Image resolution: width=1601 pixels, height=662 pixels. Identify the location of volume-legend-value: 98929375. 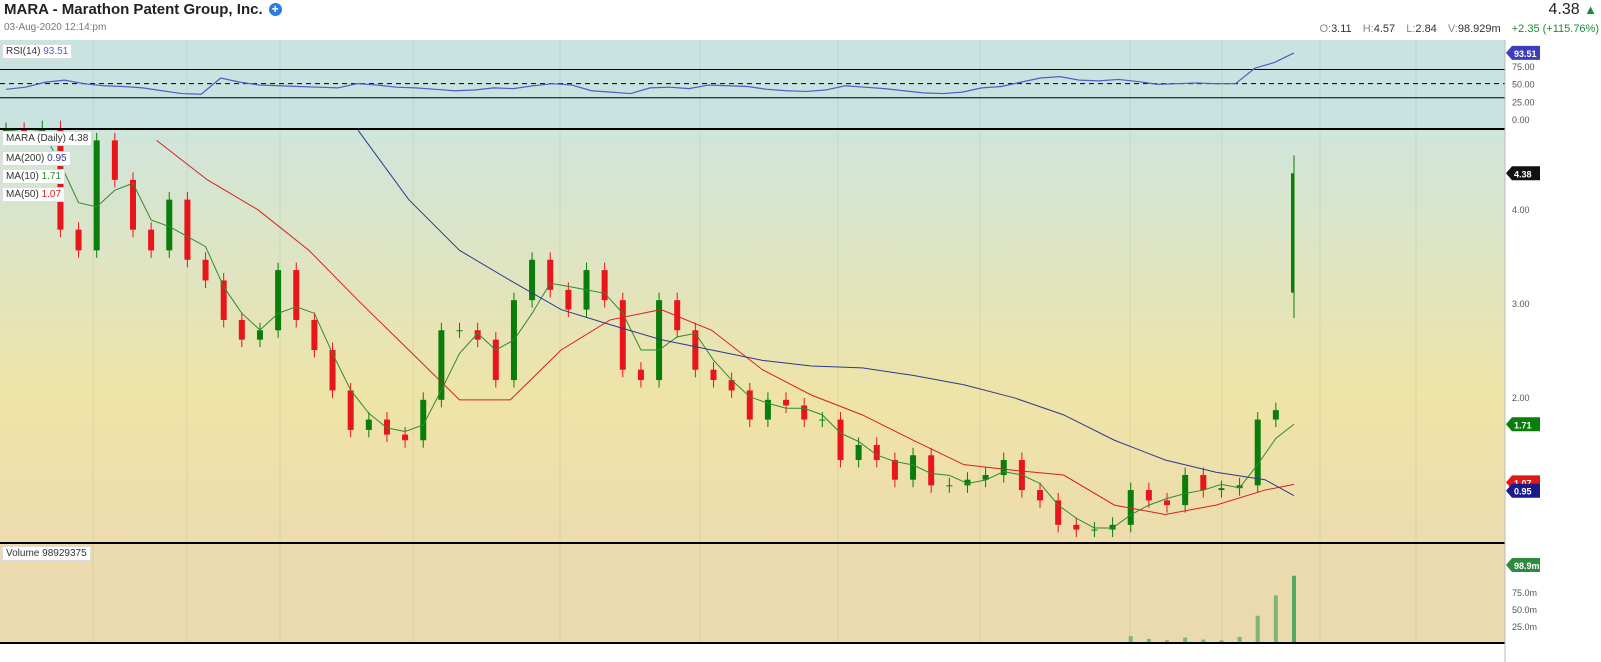
(64, 553).